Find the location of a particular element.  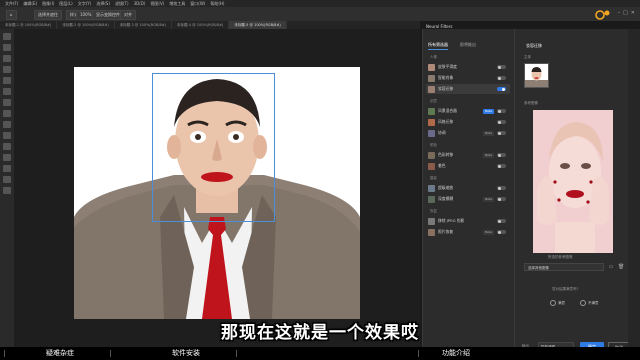

subject-label: 主体 is located at coordinates (527, 57).